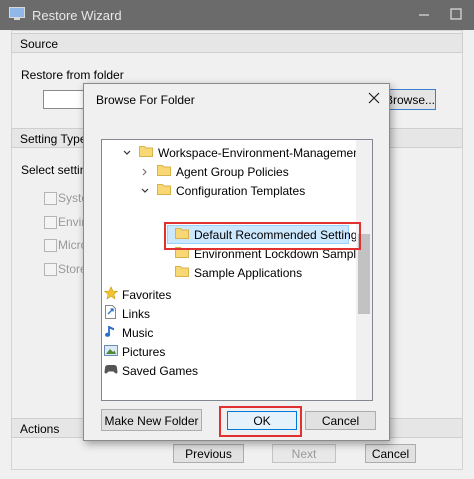 The height and width of the screenshot is (479, 474). Describe the element at coordinates (151, 420) in the screenshot. I see `make-new-folder-button: Make New Folder` at that location.